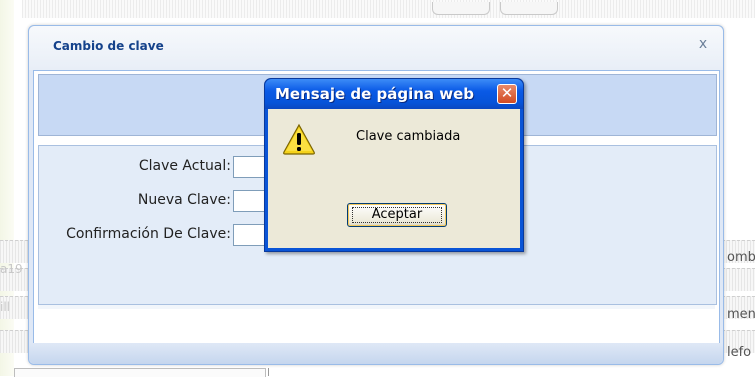  I want to click on current-password-label: Clave Actual:, so click(184, 166).